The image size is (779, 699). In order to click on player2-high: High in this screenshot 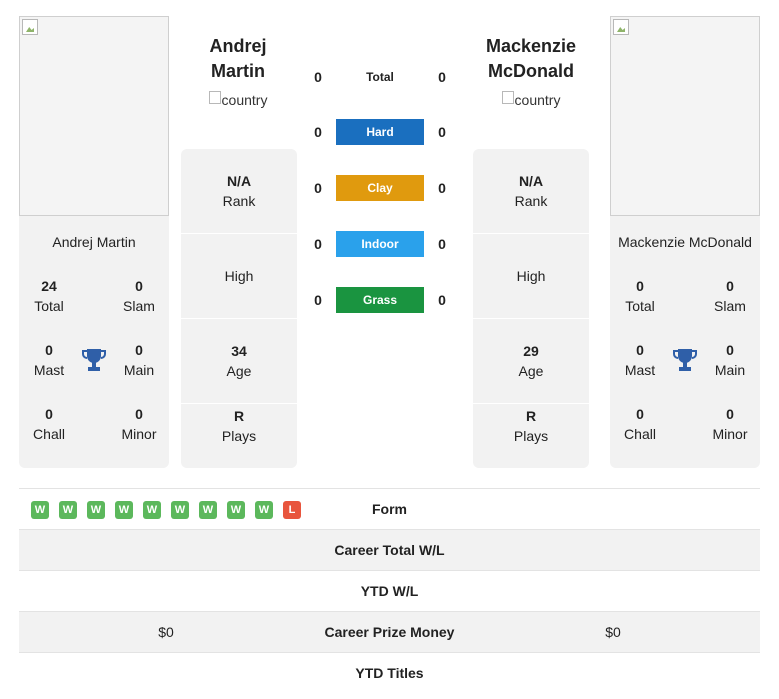, I will do `click(531, 276)`.